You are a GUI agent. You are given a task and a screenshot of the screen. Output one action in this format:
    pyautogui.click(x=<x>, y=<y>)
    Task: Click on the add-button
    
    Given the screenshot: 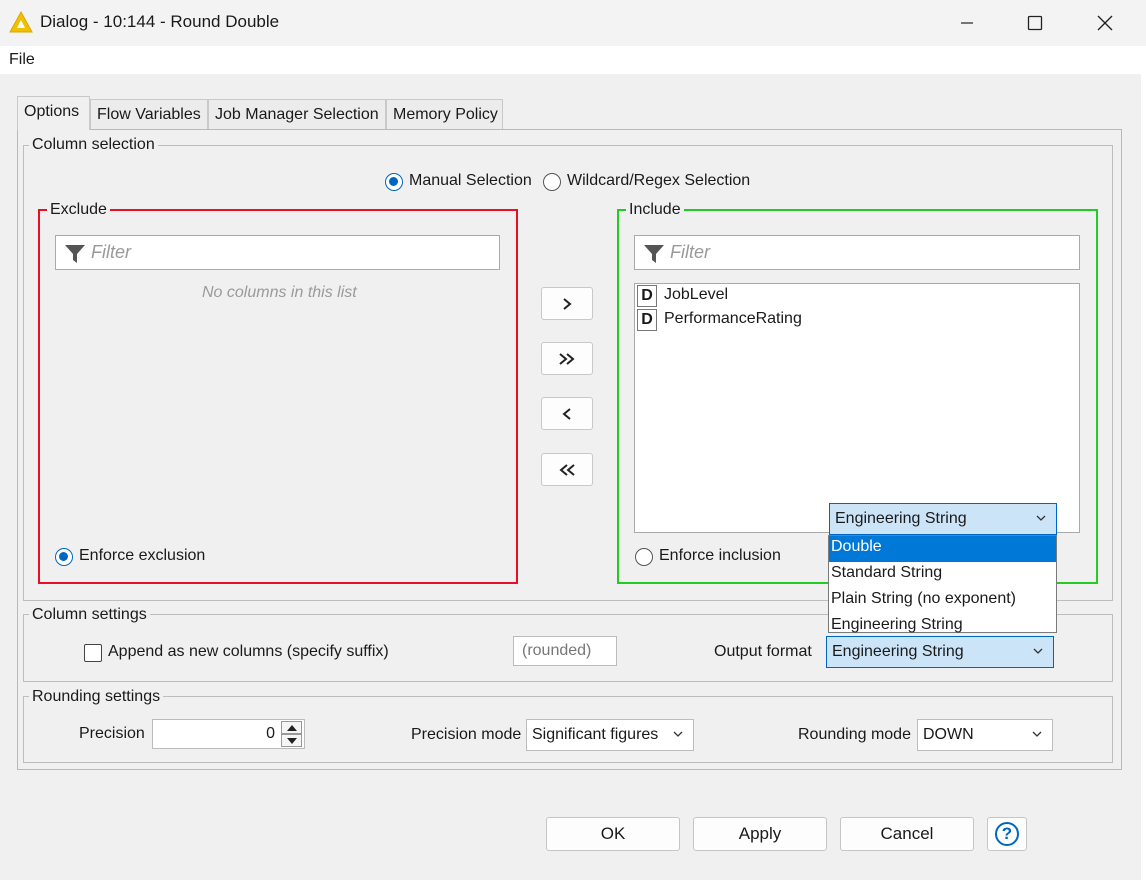 What is the action you would take?
    pyautogui.click(x=567, y=303)
    